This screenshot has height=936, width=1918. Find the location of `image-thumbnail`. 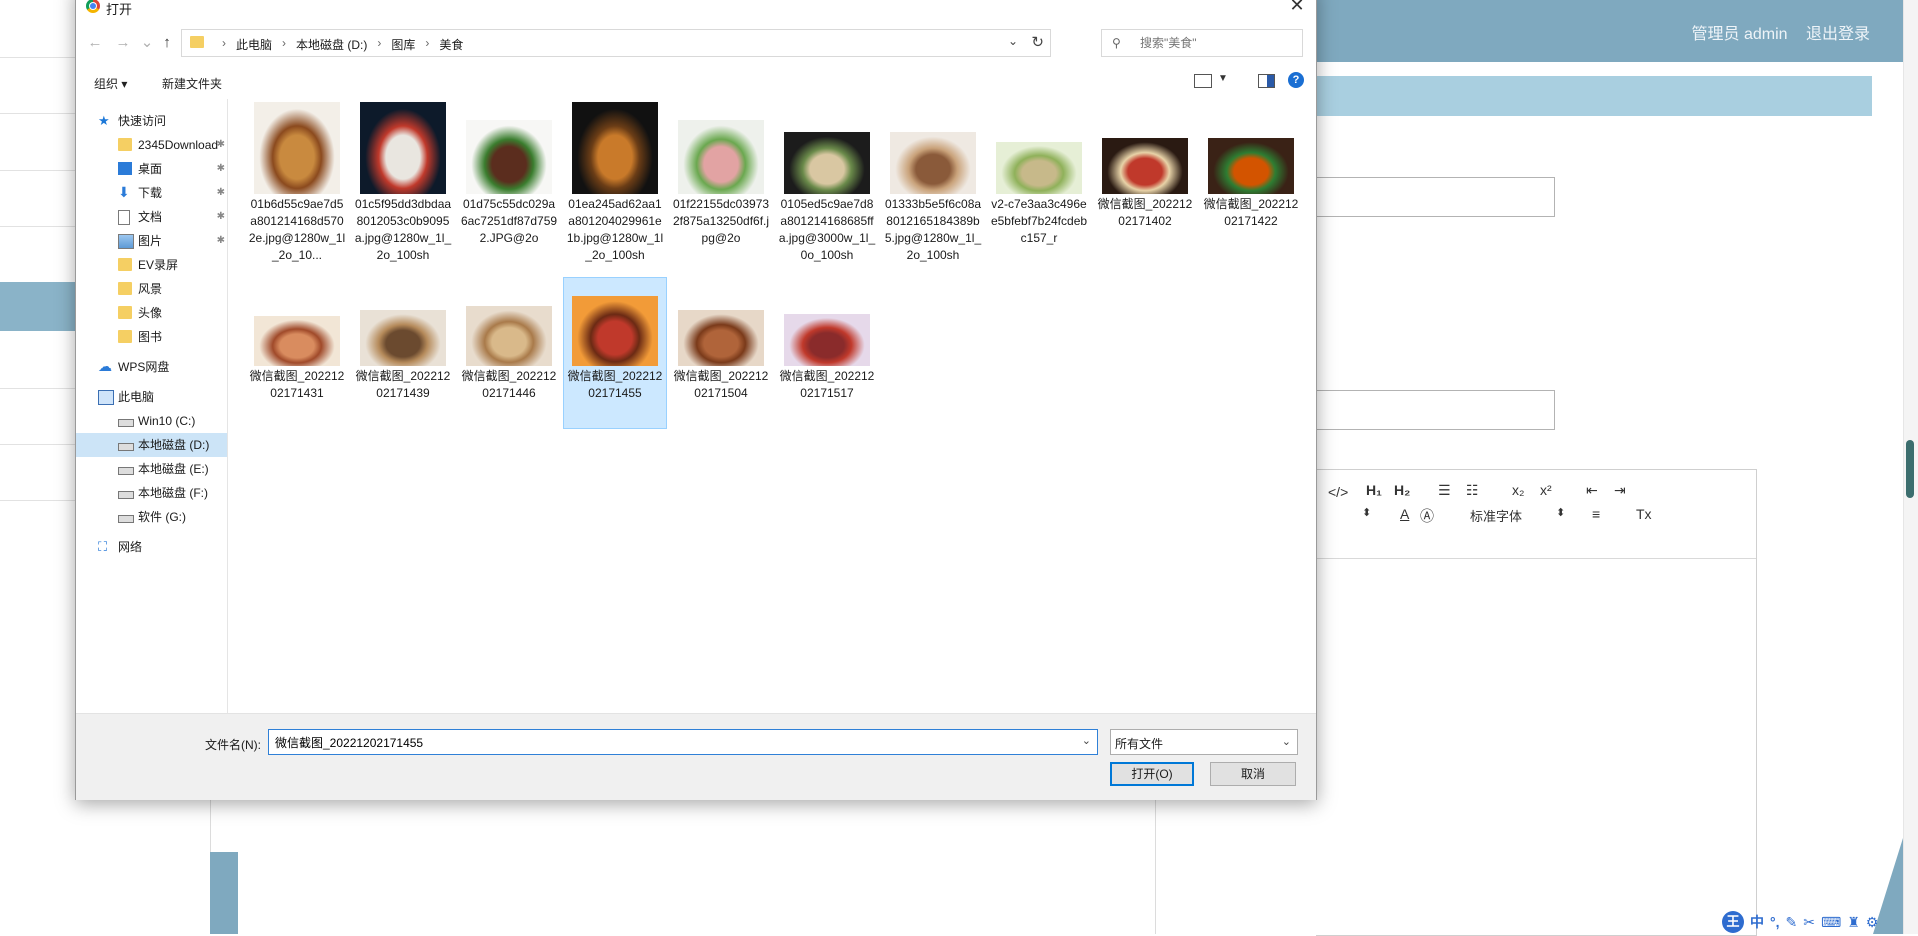

image-thumbnail is located at coordinates (827, 340).